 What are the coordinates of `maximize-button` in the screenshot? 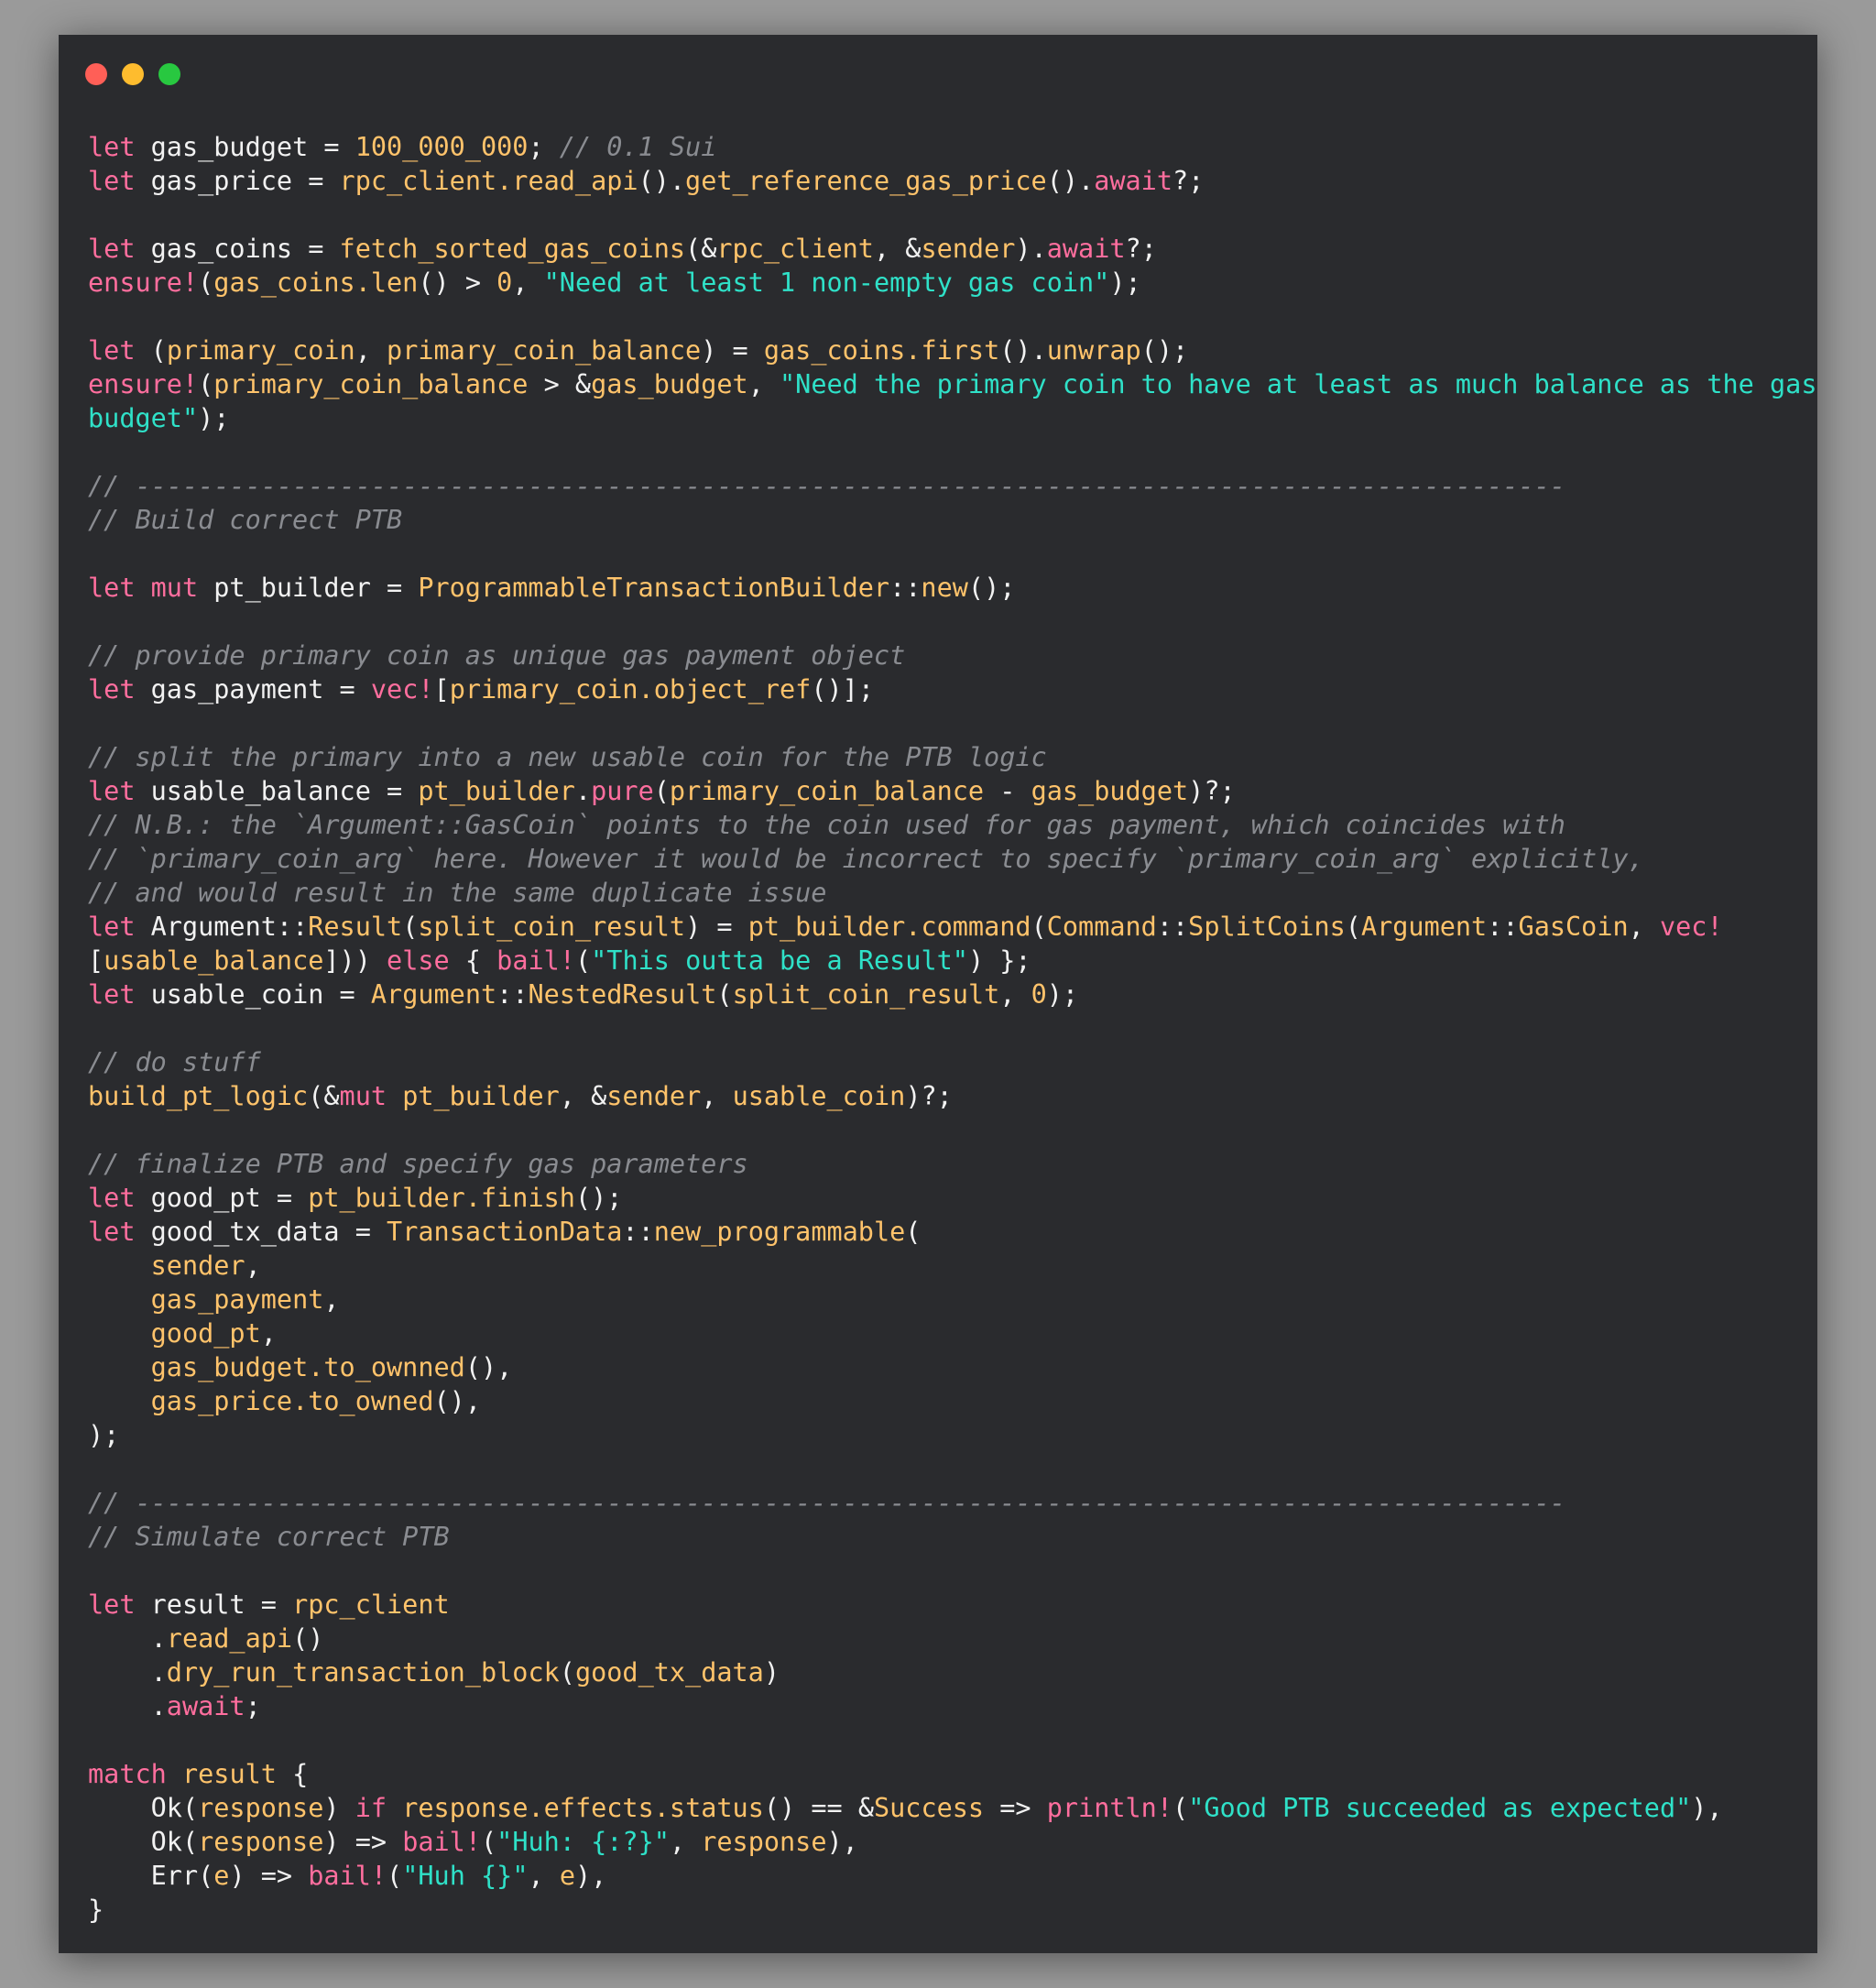 It's located at (169, 74).